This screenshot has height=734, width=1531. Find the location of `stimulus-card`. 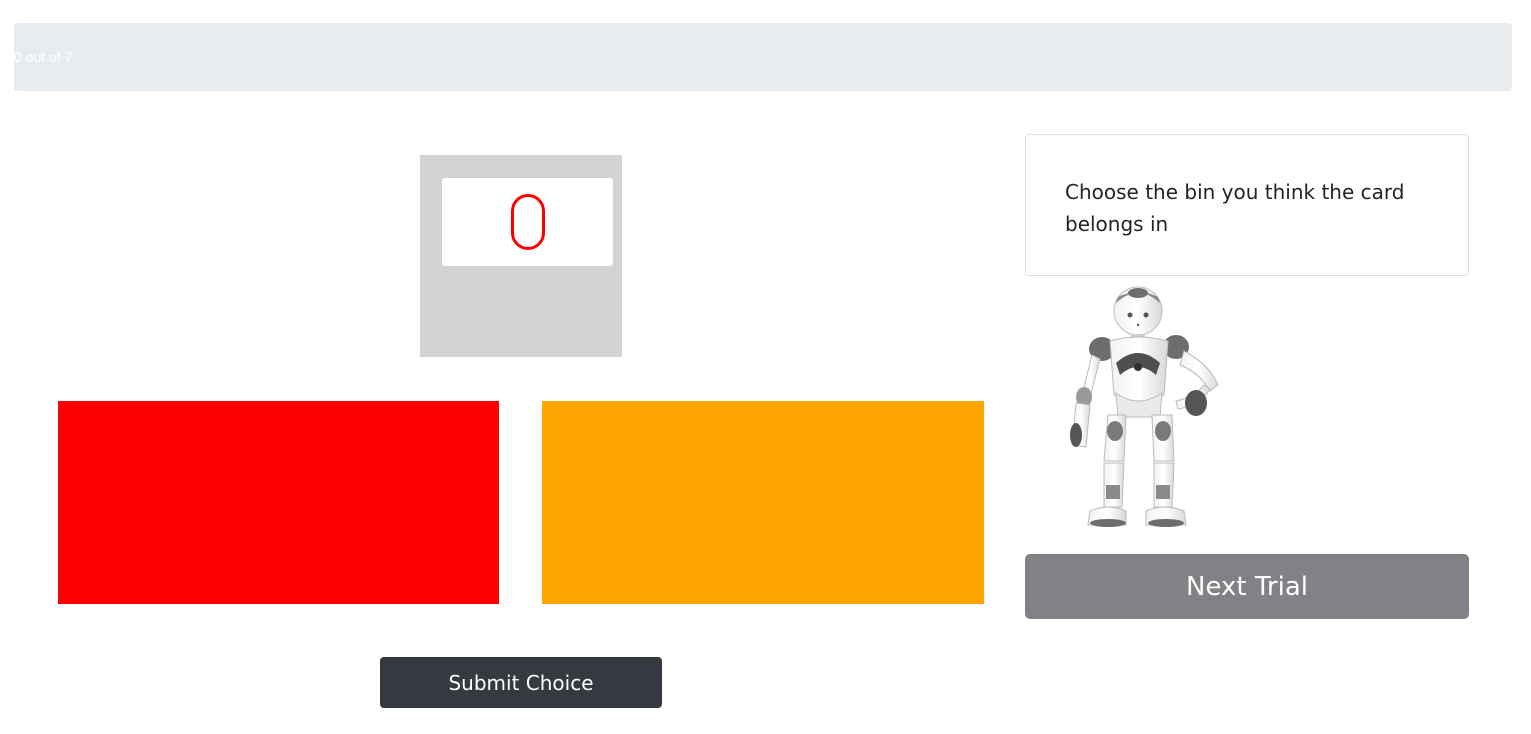

stimulus-card is located at coordinates (527, 222).